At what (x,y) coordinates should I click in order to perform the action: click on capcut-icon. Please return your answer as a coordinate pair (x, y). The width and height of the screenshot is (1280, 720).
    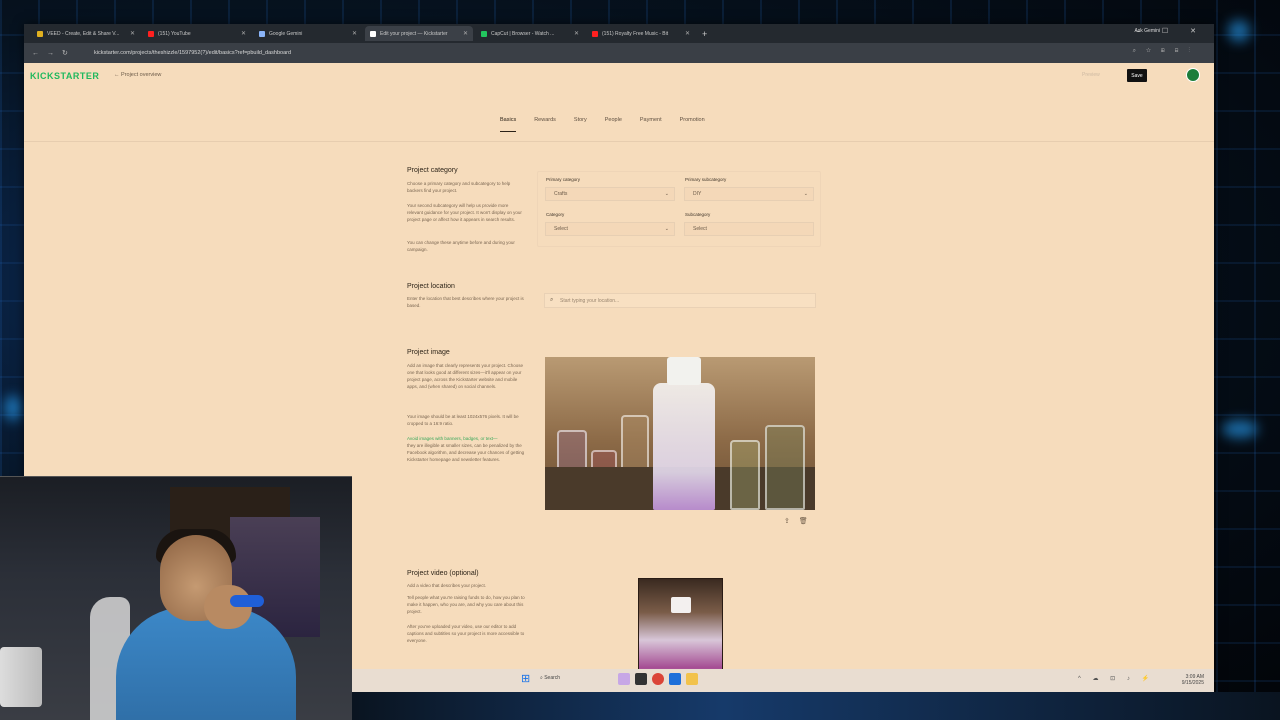
    Looking at the image, I should click on (484, 33).